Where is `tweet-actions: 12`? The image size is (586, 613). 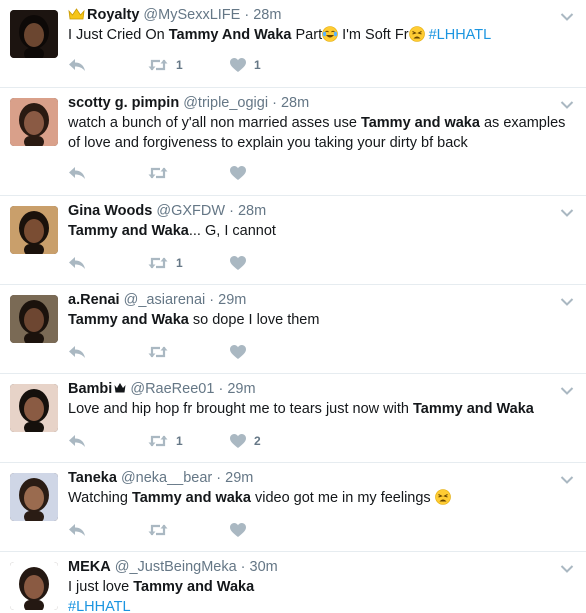 tweet-actions: 12 is located at coordinates (218, 441).